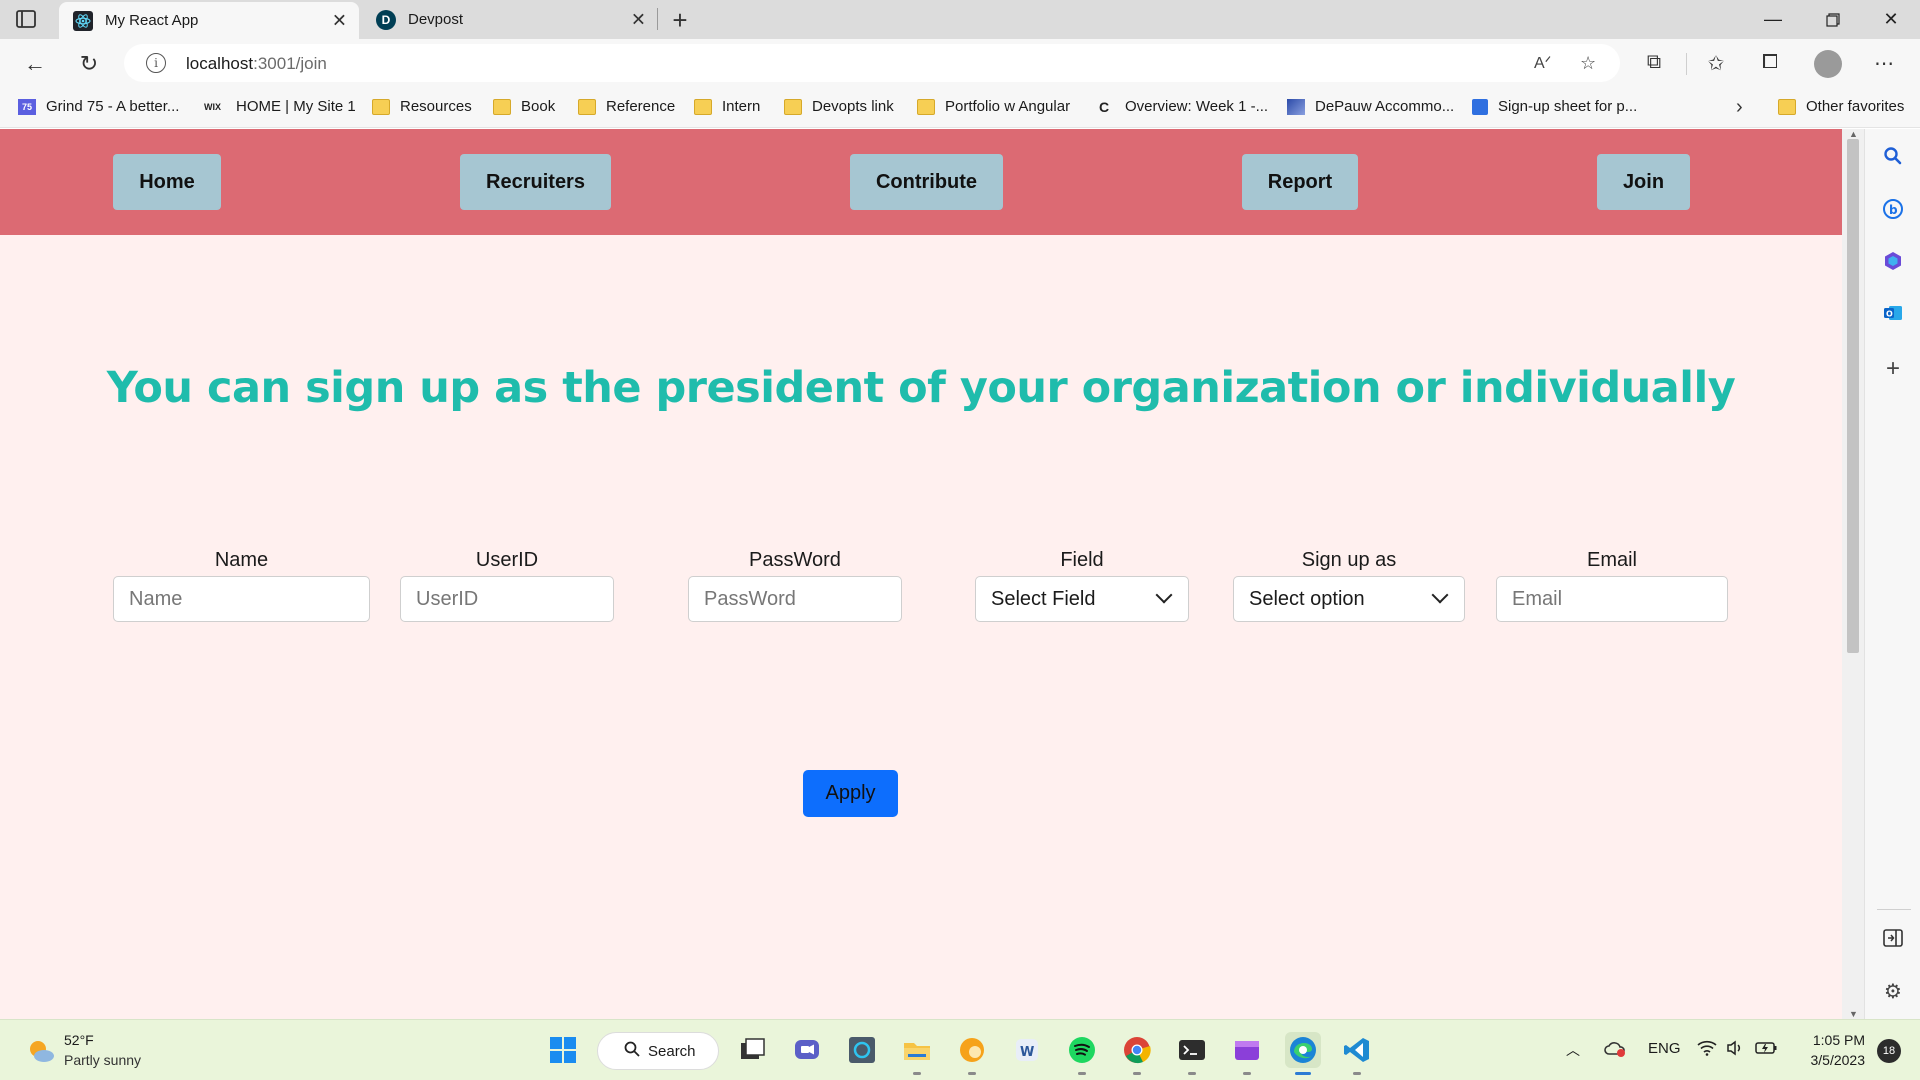  I want to click on notification-badge: 18, so click(1889, 1051).